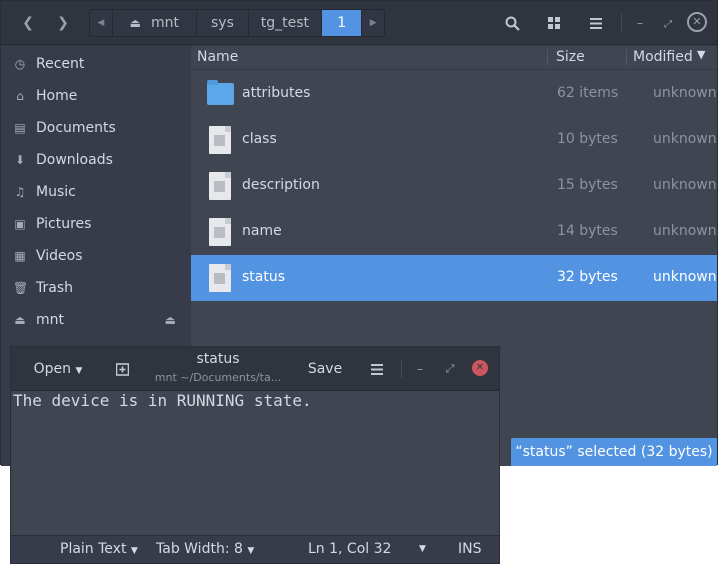 The width and height of the screenshot is (718, 565). I want to click on clock-icon: ◷, so click(20, 64).